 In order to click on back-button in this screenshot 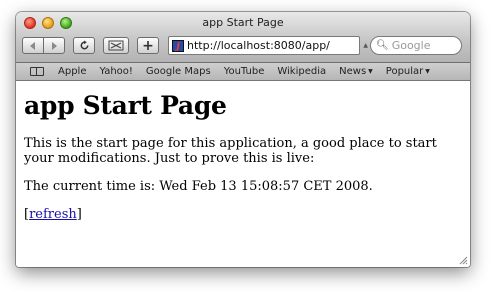, I will do `click(33, 45)`.